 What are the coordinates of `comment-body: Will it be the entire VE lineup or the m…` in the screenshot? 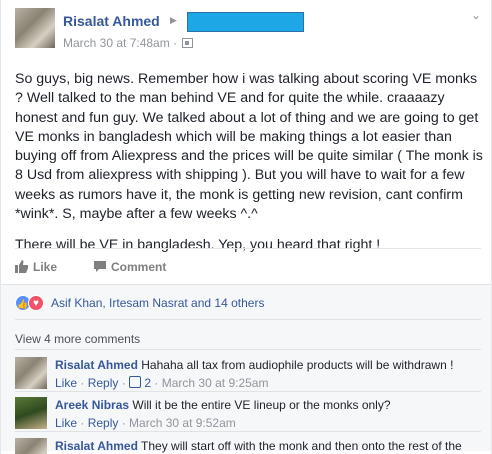 It's located at (261, 405).